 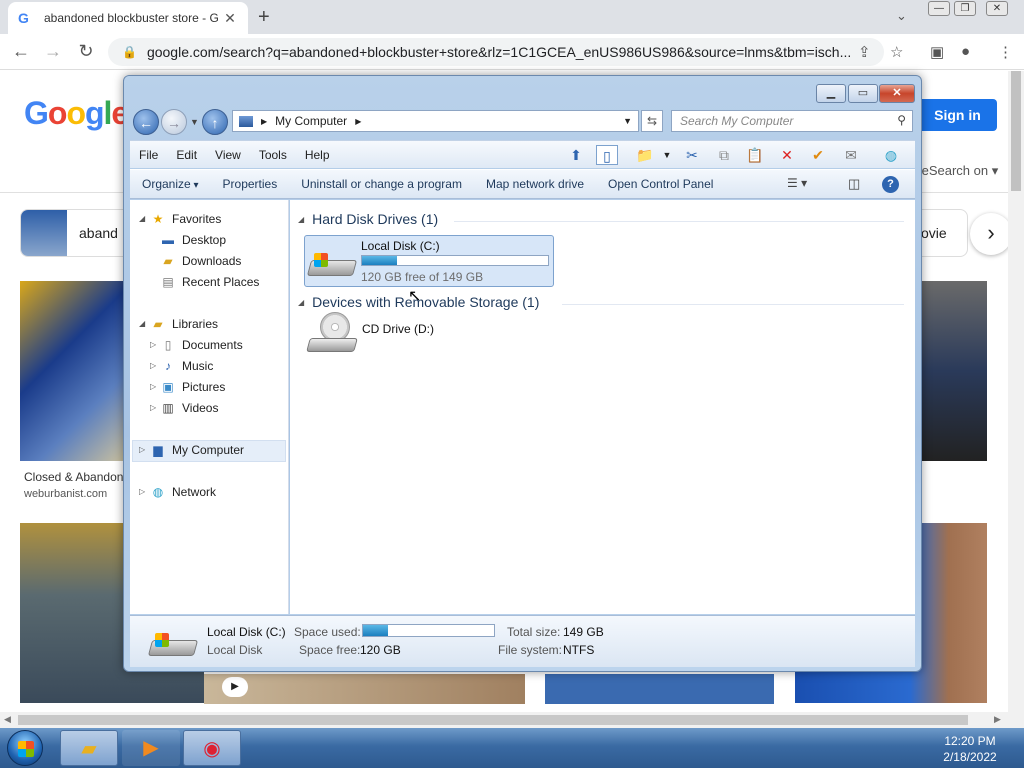 What do you see at coordinates (896, 52) in the screenshot?
I see `bookmark-star-icon: ☆` at bounding box center [896, 52].